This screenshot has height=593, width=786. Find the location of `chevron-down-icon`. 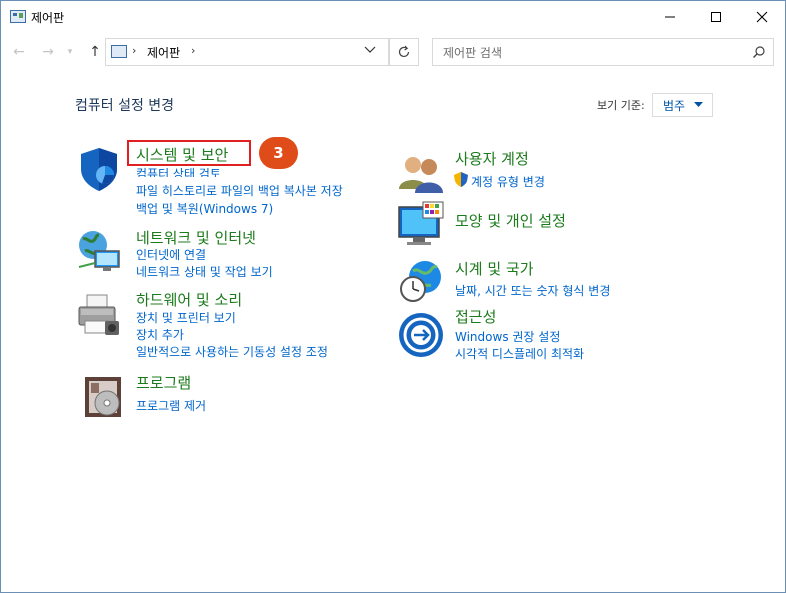

chevron-down-icon is located at coordinates (370, 50).